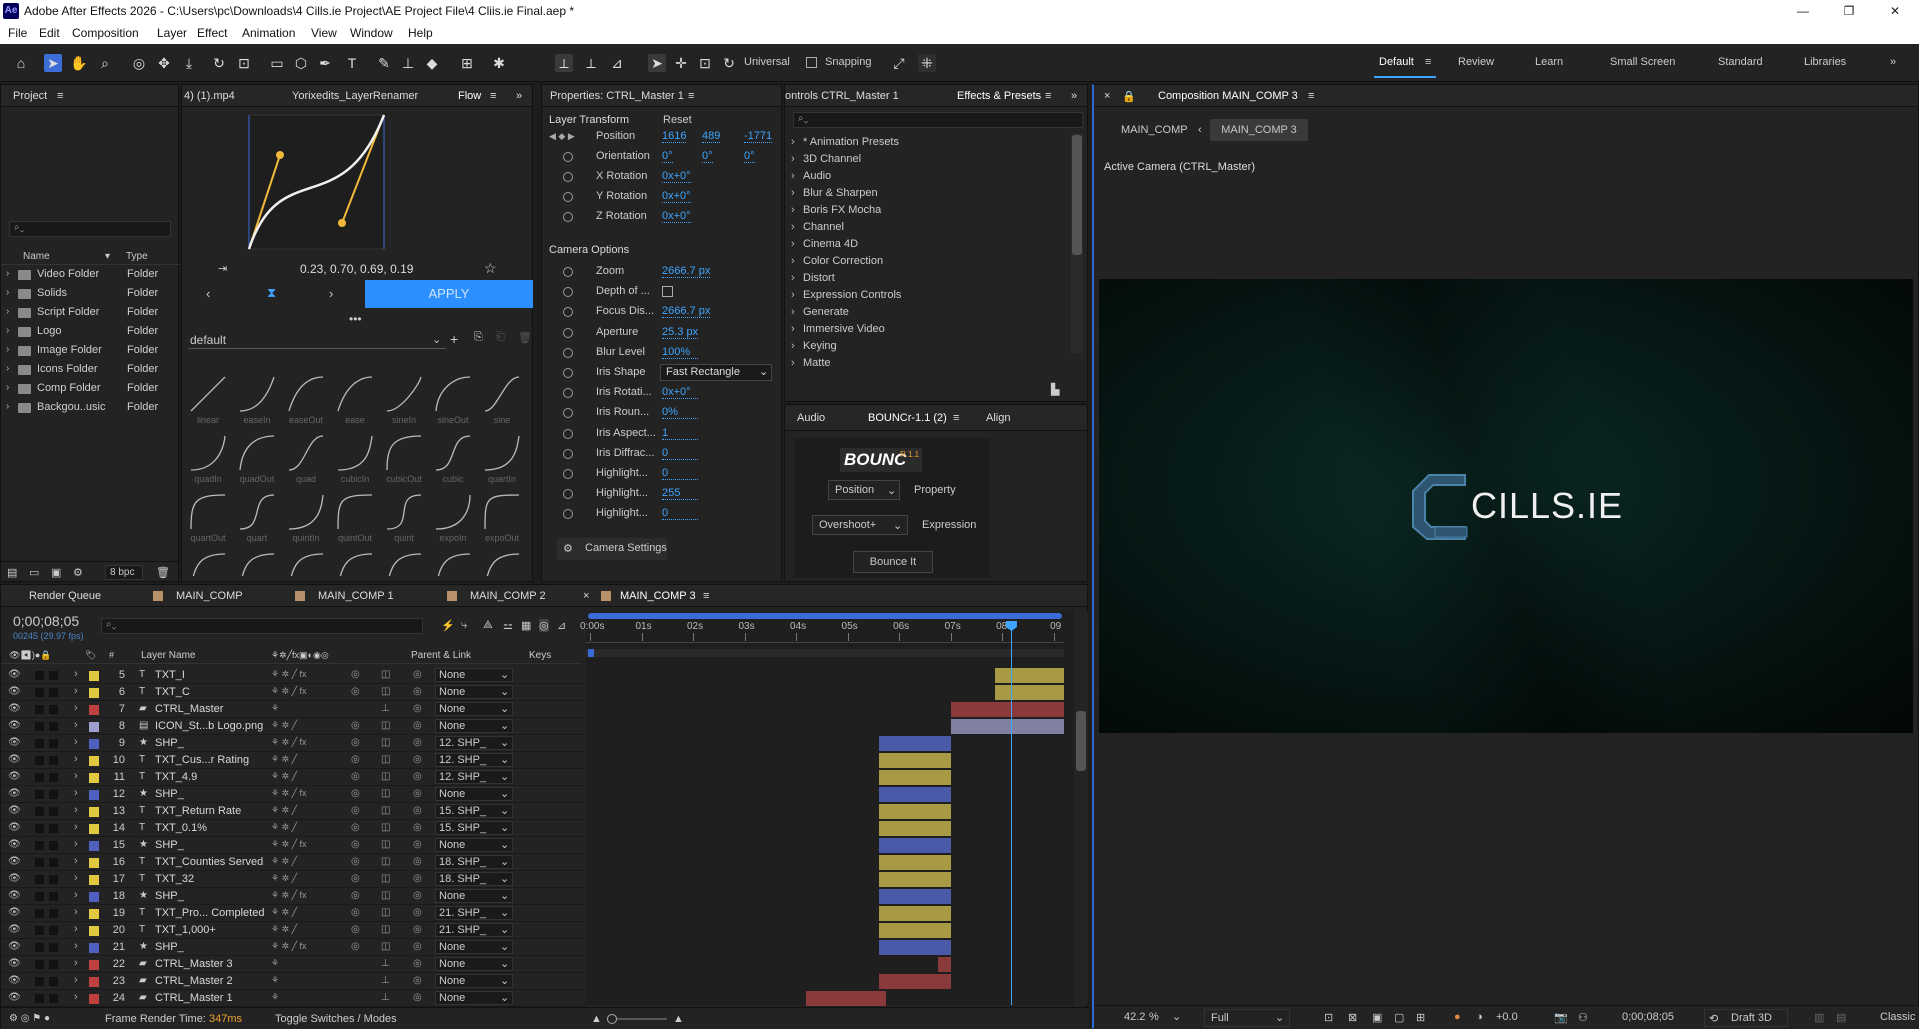 The height and width of the screenshot is (1029, 1919). I want to click on scale-3d-icon: ⊡, so click(705, 63).